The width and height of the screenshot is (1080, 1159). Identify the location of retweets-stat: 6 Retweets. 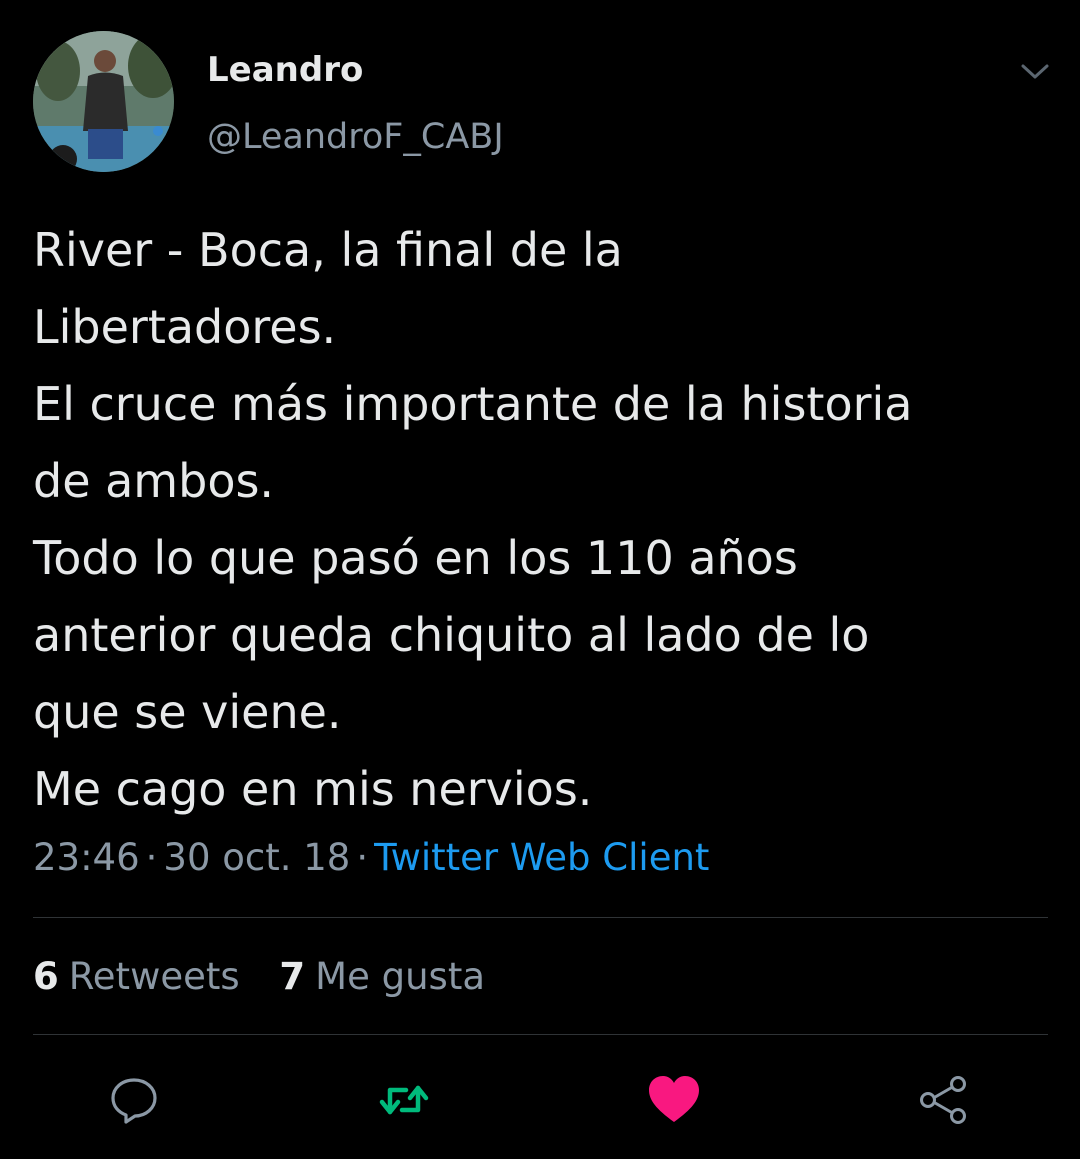
(136, 977).